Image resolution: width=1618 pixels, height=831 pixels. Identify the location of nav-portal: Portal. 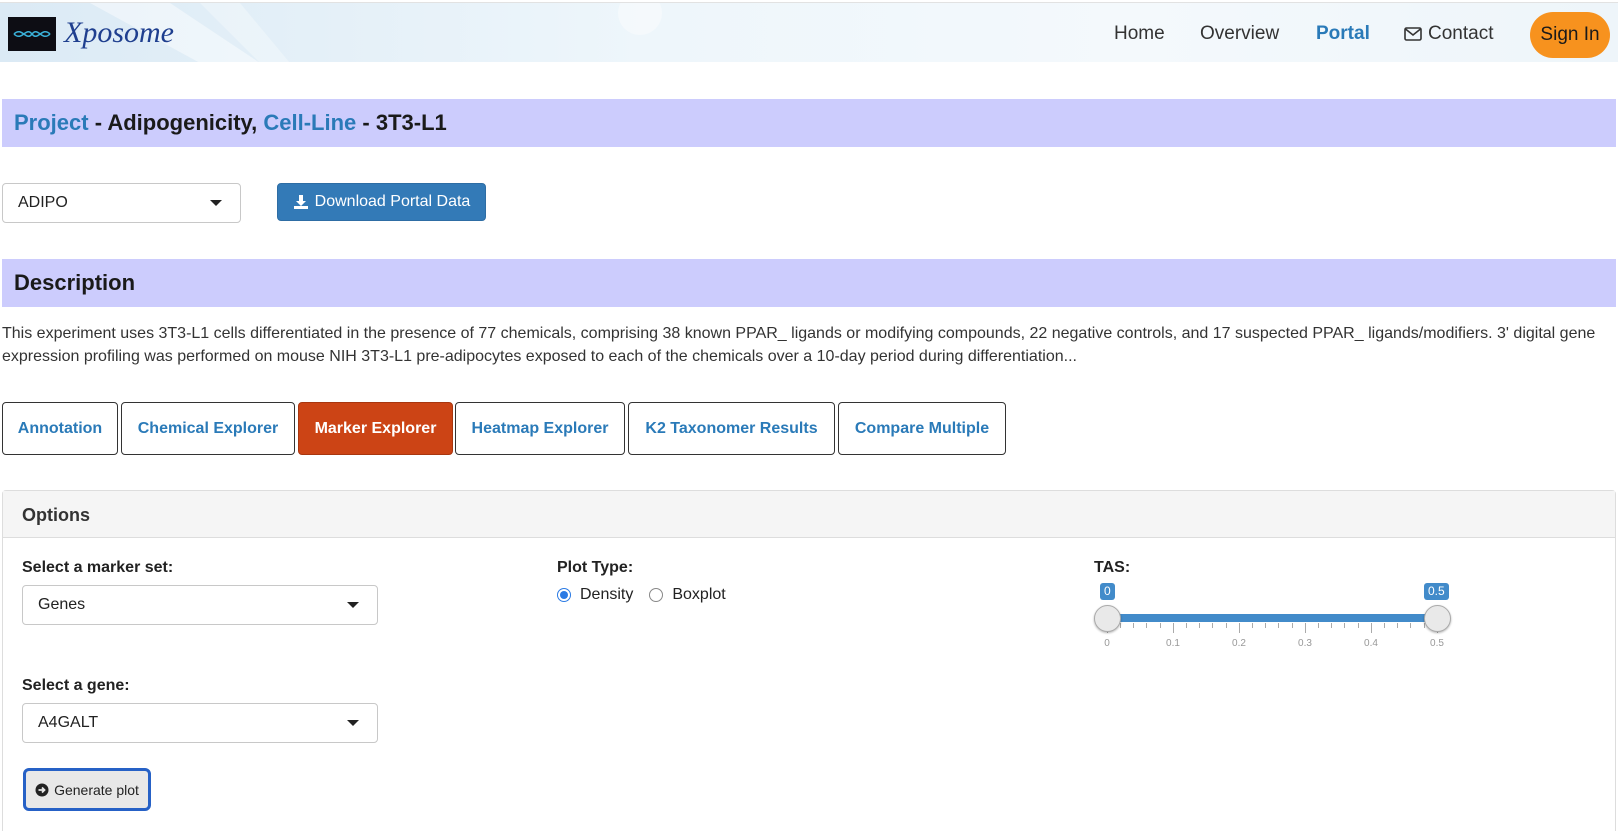
(1343, 34).